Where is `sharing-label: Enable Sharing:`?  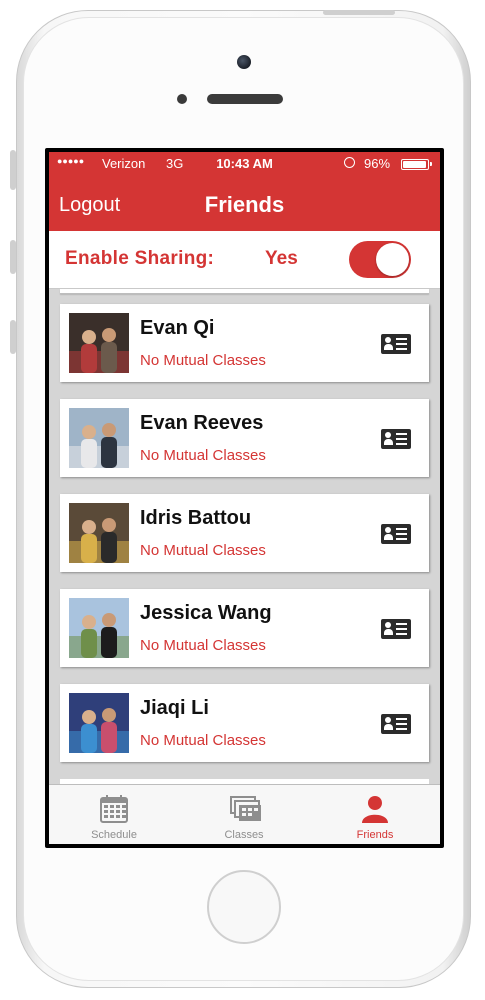
sharing-label: Enable Sharing: is located at coordinates (140, 258).